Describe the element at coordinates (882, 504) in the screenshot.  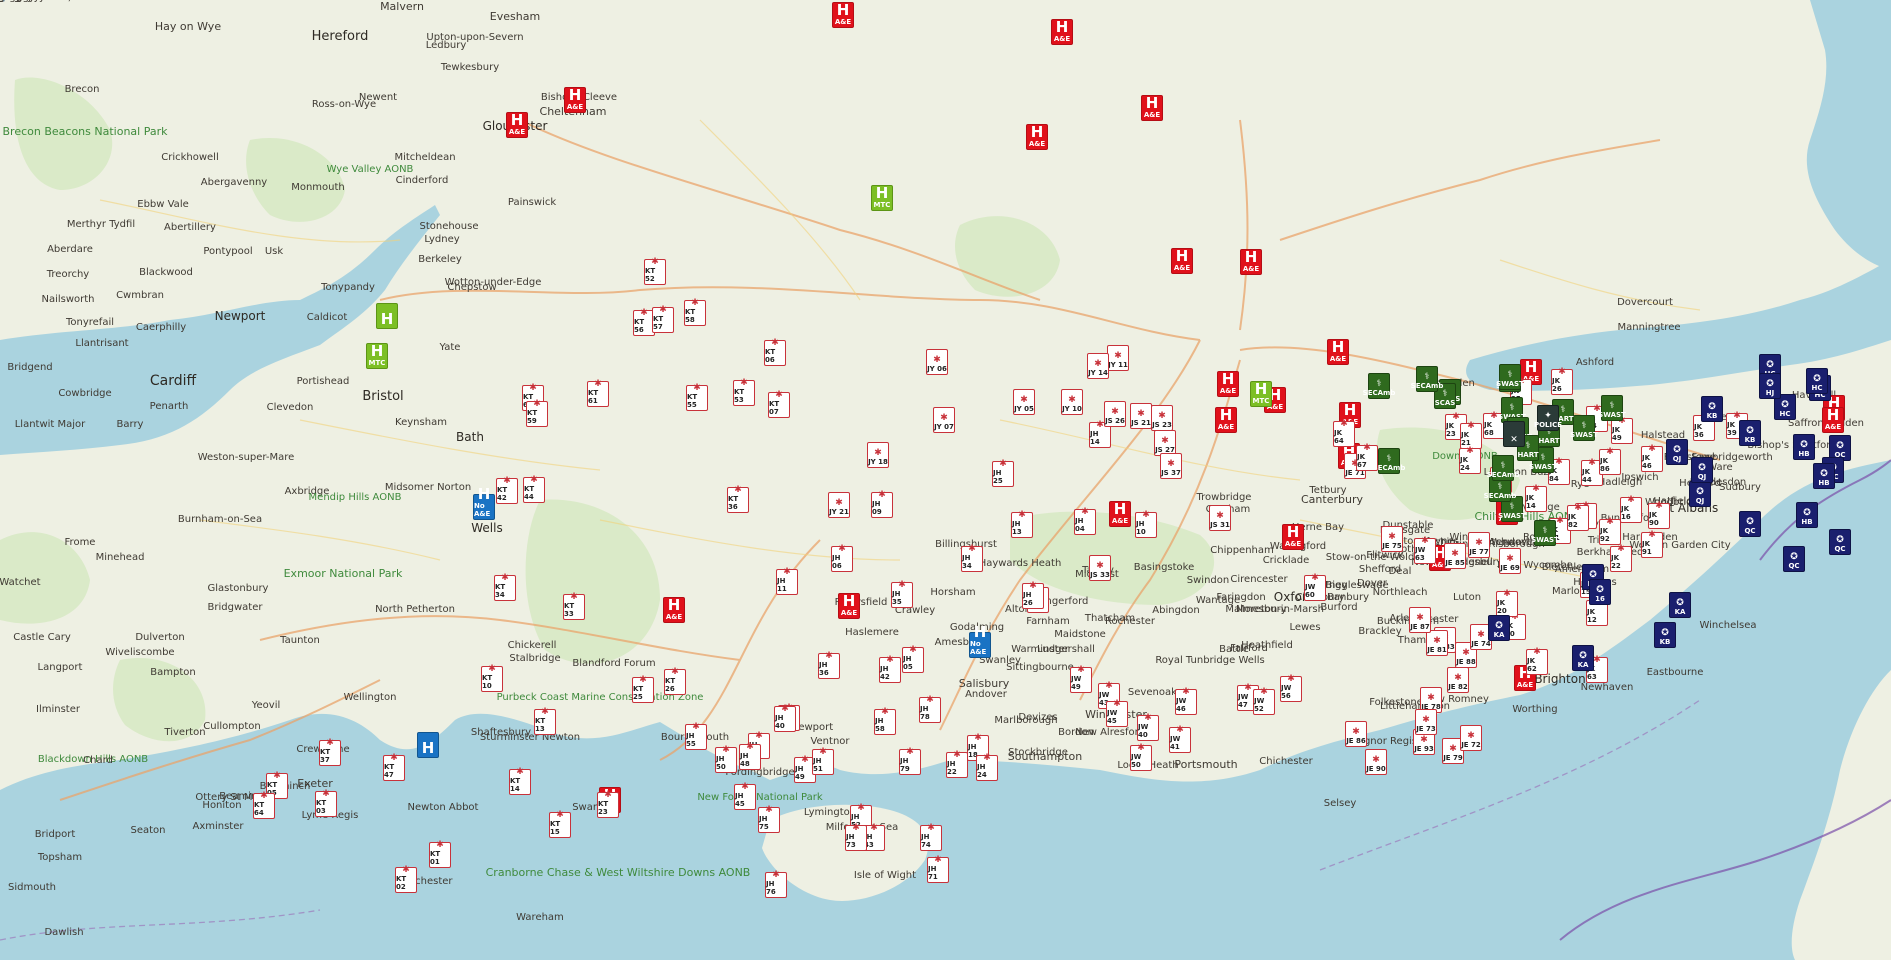
I see `map-marker-white: ✱ JH 09` at that location.